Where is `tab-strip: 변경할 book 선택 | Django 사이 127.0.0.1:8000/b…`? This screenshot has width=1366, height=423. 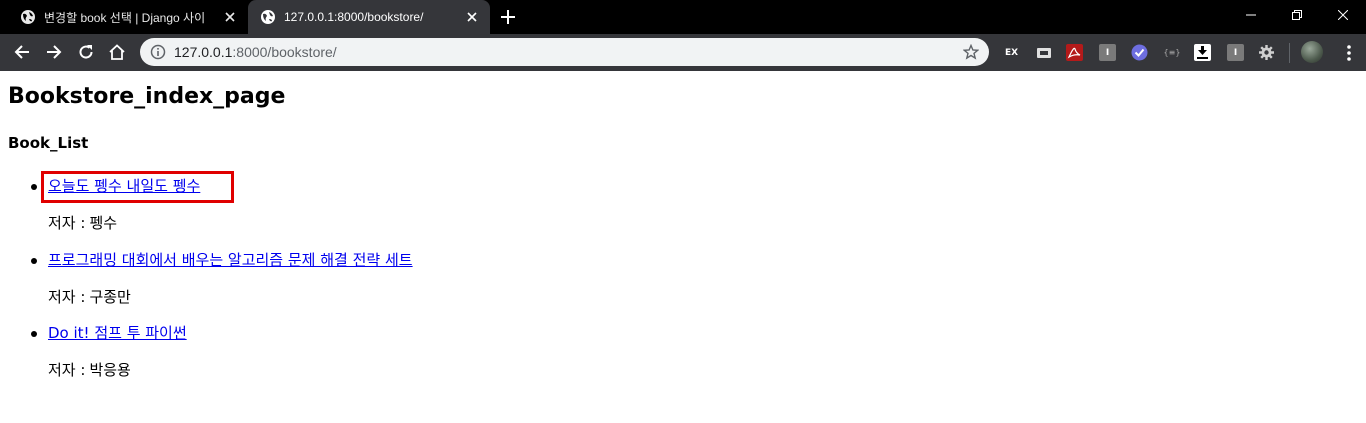
tab-strip: 변경할 book 선택 | Django 사이 127.0.0.1:8000/b… is located at coordinates (683, 17).